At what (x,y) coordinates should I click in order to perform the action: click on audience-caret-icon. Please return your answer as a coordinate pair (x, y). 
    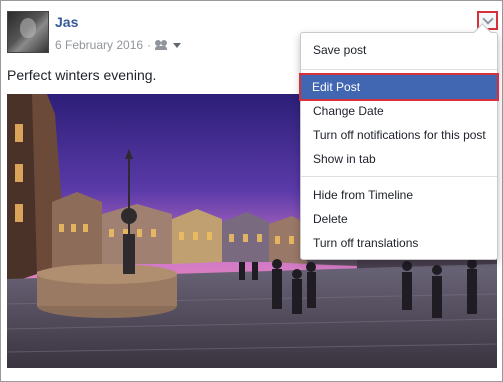
    Looking at the image, I should click on (177, 45).